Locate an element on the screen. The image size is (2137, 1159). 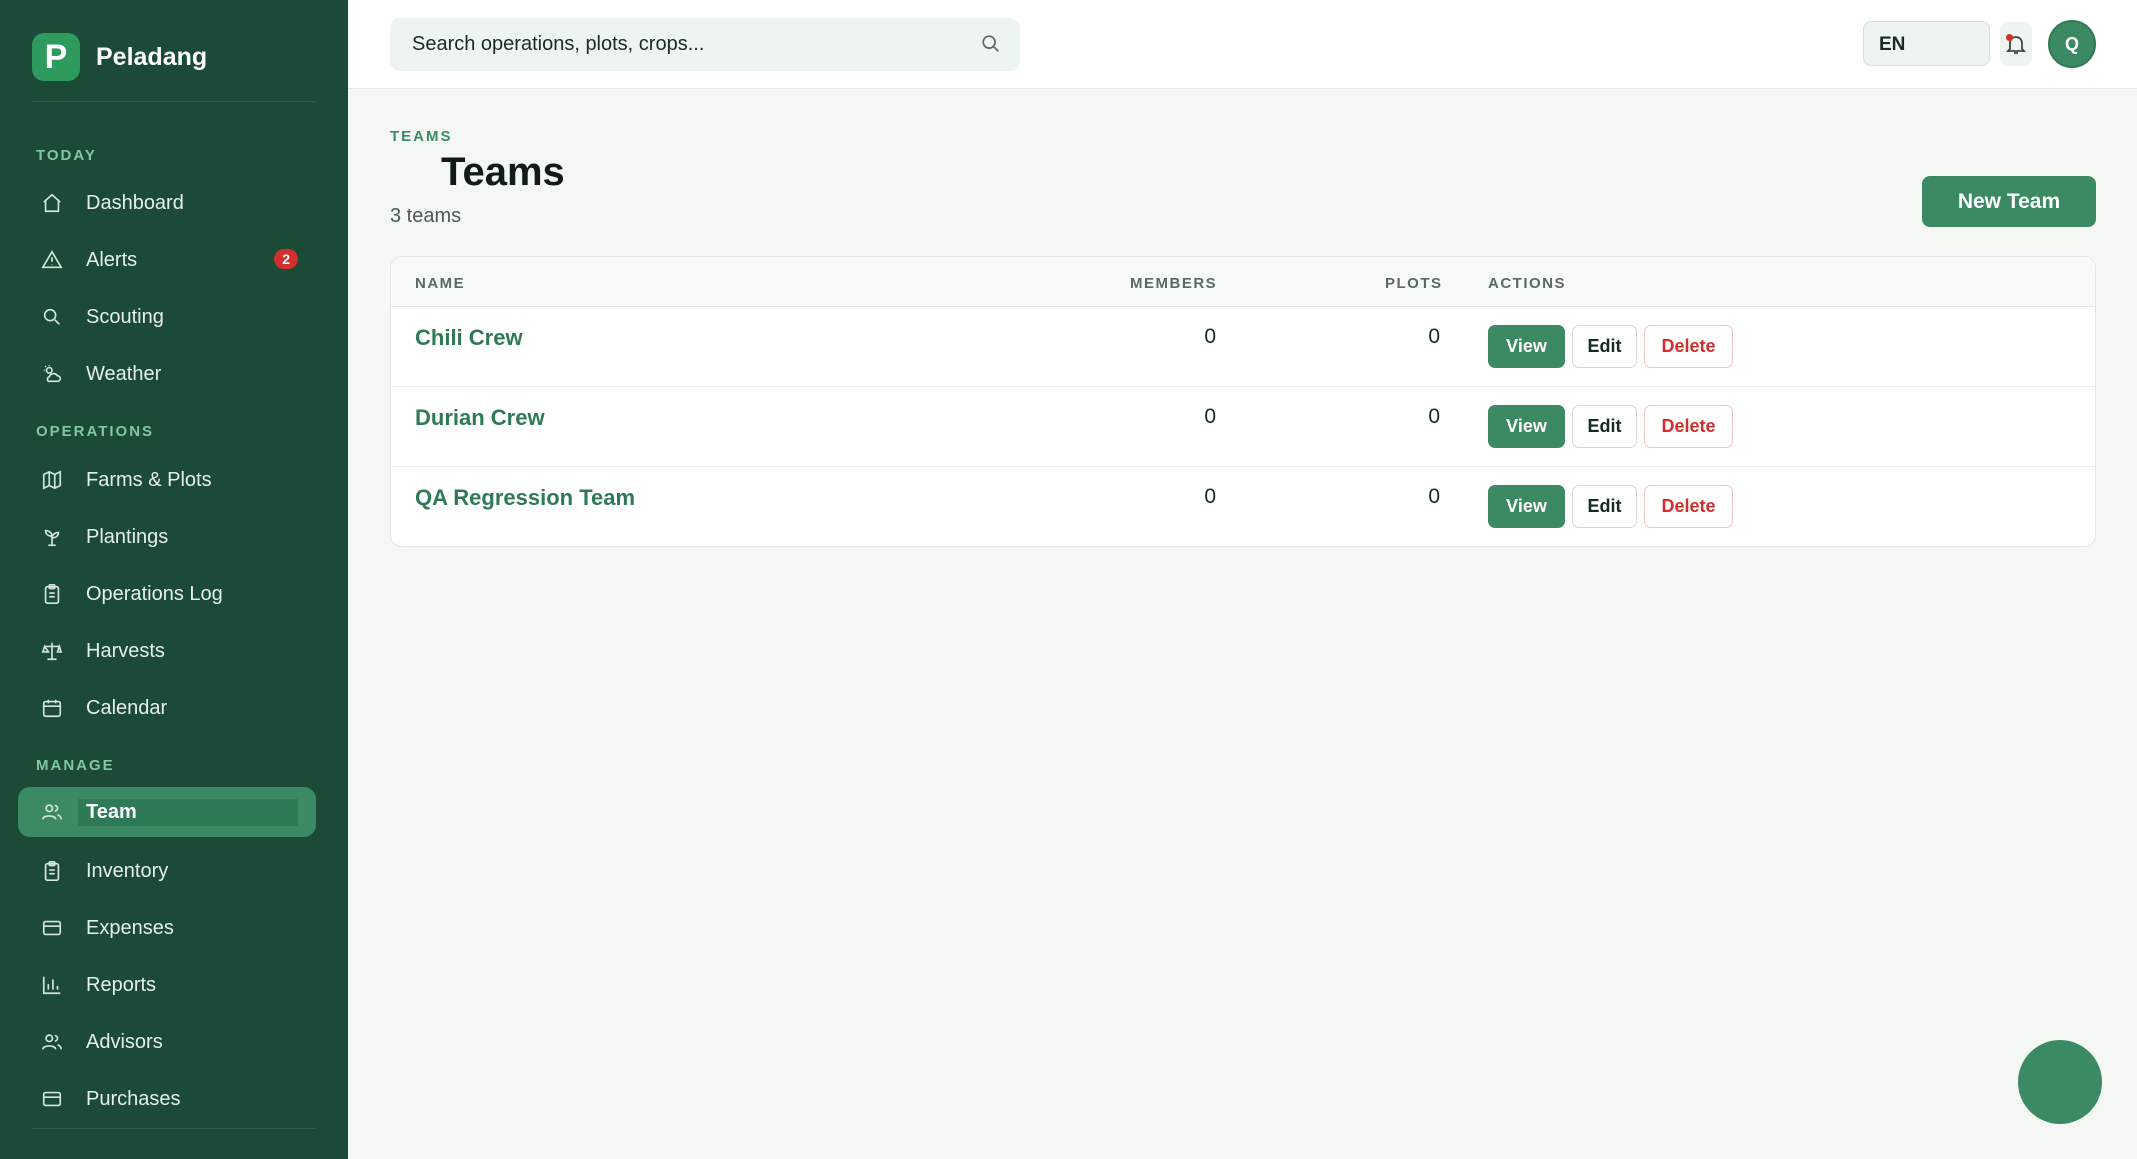
sidebar-item-label: Expenses is located at coordinates (130, 927).